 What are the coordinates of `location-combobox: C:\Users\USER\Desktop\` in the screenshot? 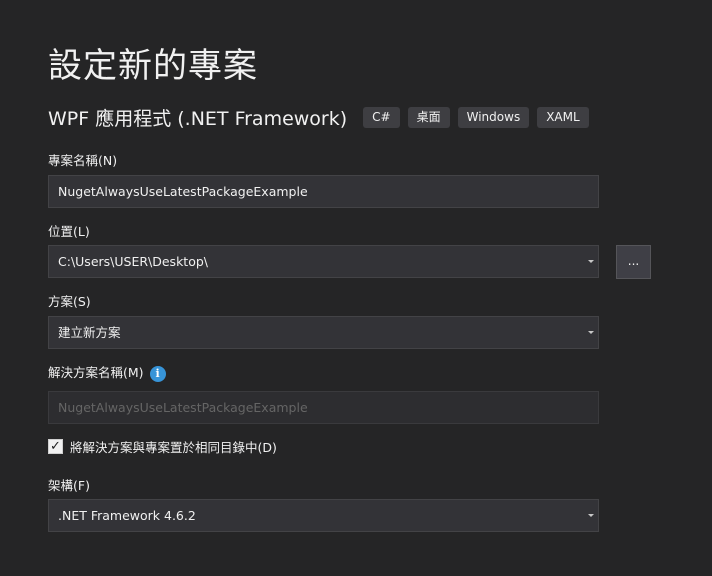 It's located at (323, 261).